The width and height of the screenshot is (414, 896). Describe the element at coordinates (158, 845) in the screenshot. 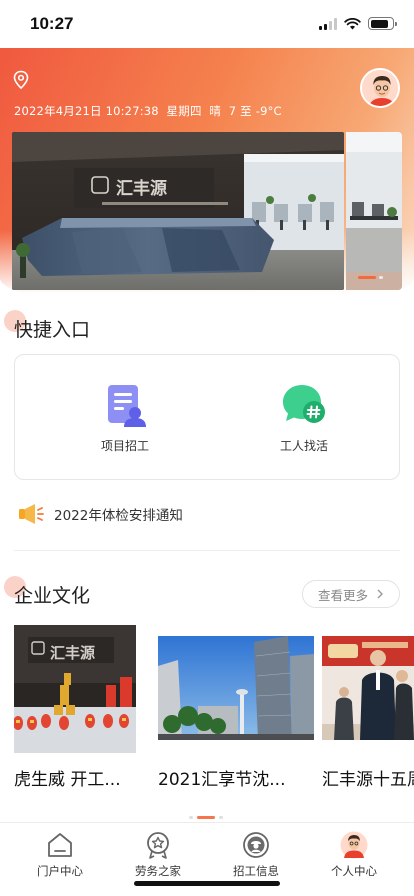

I see `badge-star-icon` at that location.